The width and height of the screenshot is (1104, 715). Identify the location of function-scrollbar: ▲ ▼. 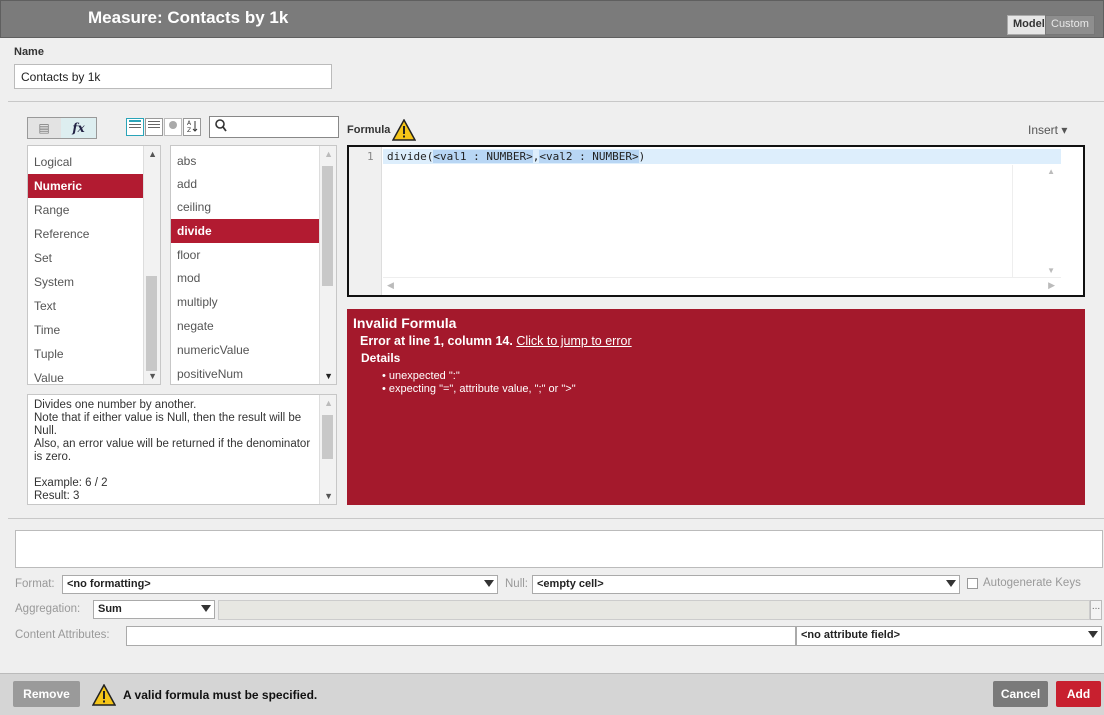
(327, 265).